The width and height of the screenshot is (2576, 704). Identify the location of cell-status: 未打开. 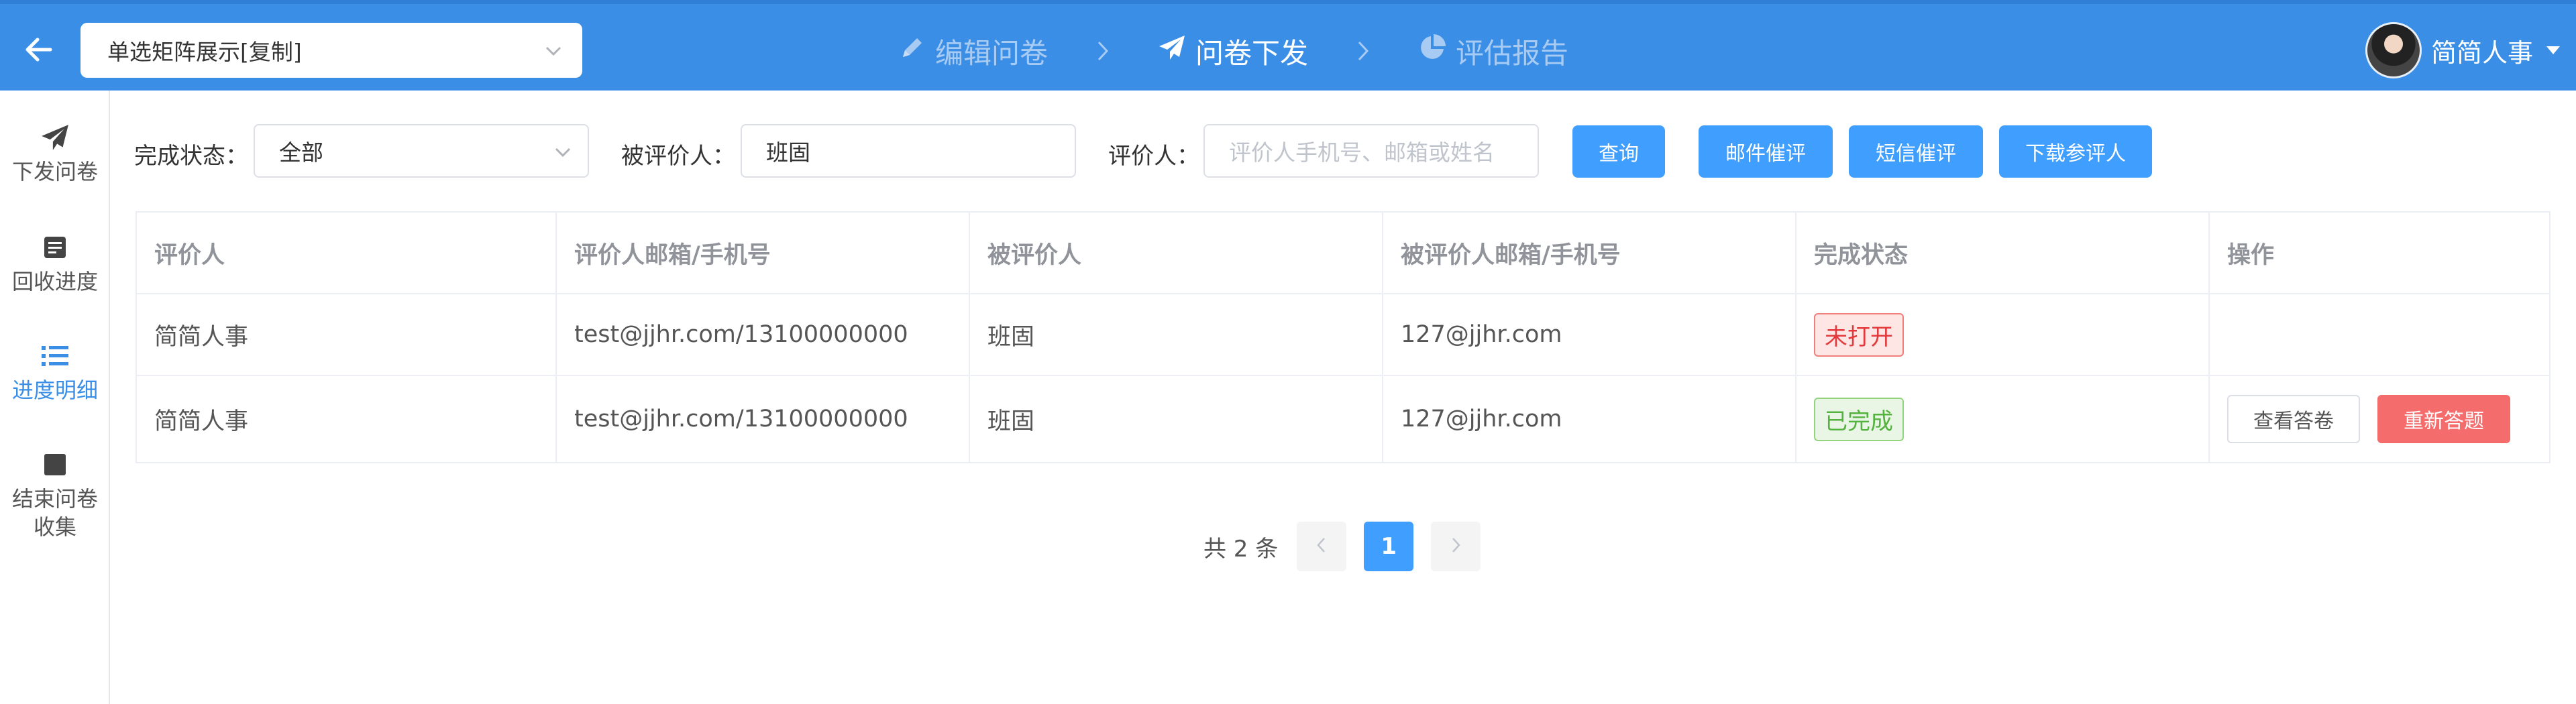
(2003, 335).